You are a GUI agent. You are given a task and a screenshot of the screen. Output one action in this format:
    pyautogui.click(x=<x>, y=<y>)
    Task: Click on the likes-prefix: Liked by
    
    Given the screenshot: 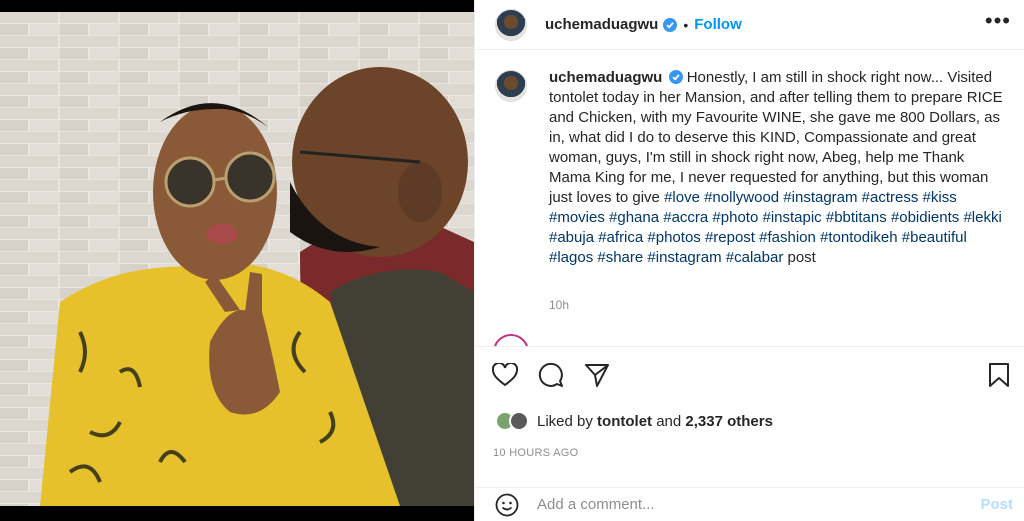 What is the action you would take?
    pyautogui.click(x=565, y=421)
    